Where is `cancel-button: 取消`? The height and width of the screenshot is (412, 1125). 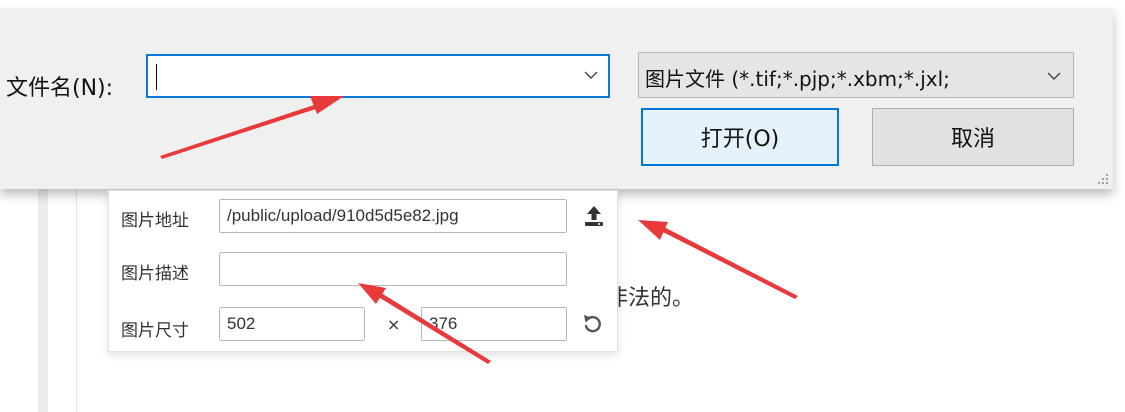 cancel-button: 取消 is located at coordinates (973, 137).